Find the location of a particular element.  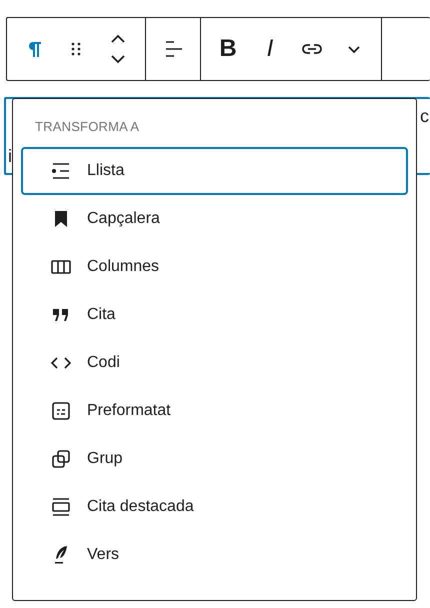

chevron-down-icon is located at coordinates (354, 49).